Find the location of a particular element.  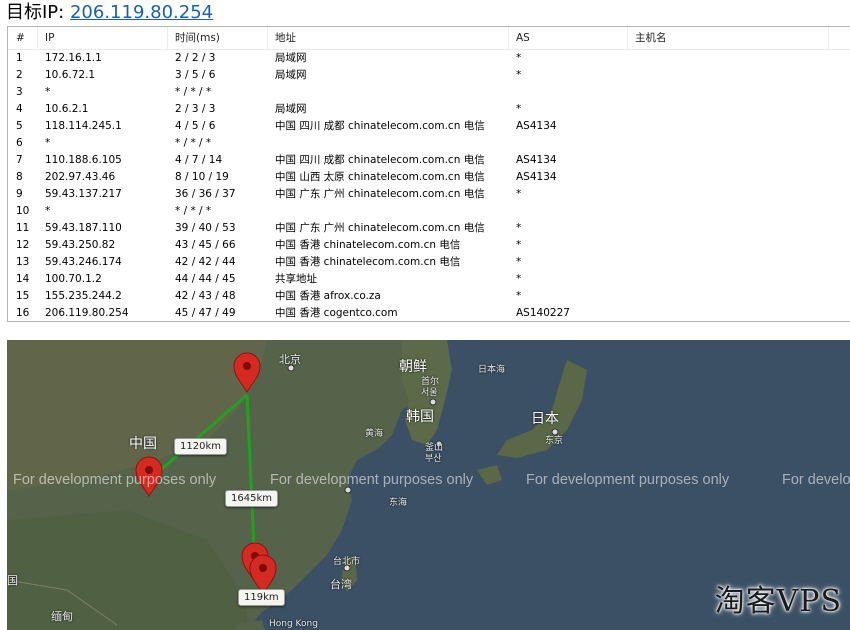

hop-number: 10 is located at coordinates (23, 211).